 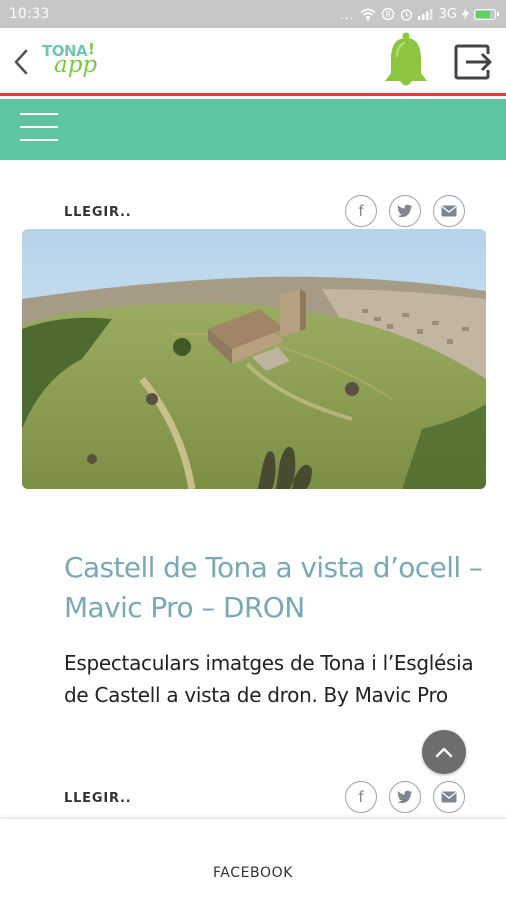 I want to click on battery-level, so click(x=483, y=14).